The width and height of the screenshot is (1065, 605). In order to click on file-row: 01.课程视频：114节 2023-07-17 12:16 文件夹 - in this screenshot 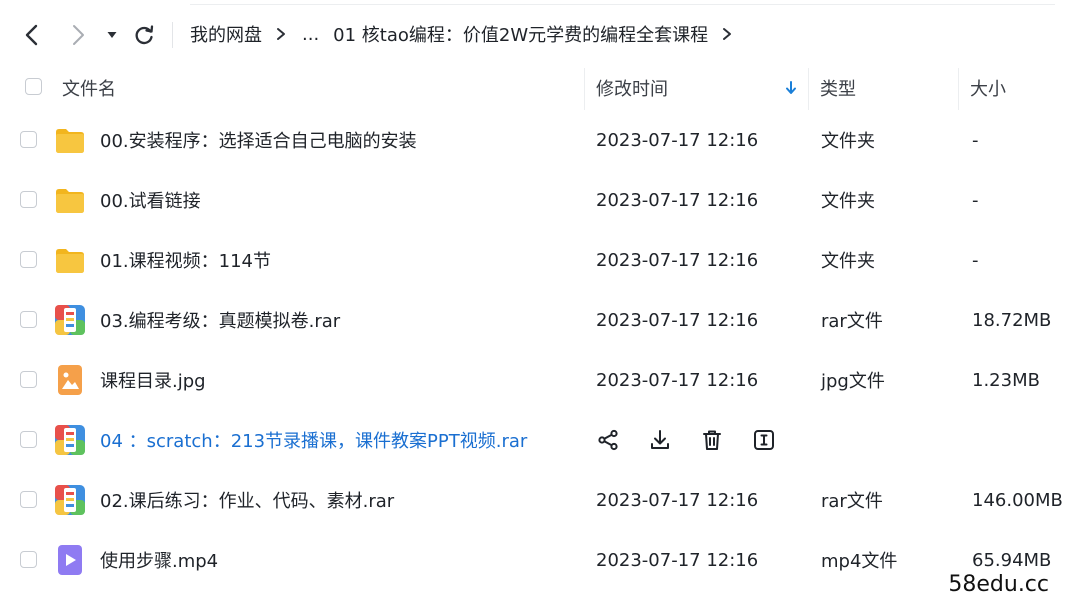, I will do `click(532, 260)`.